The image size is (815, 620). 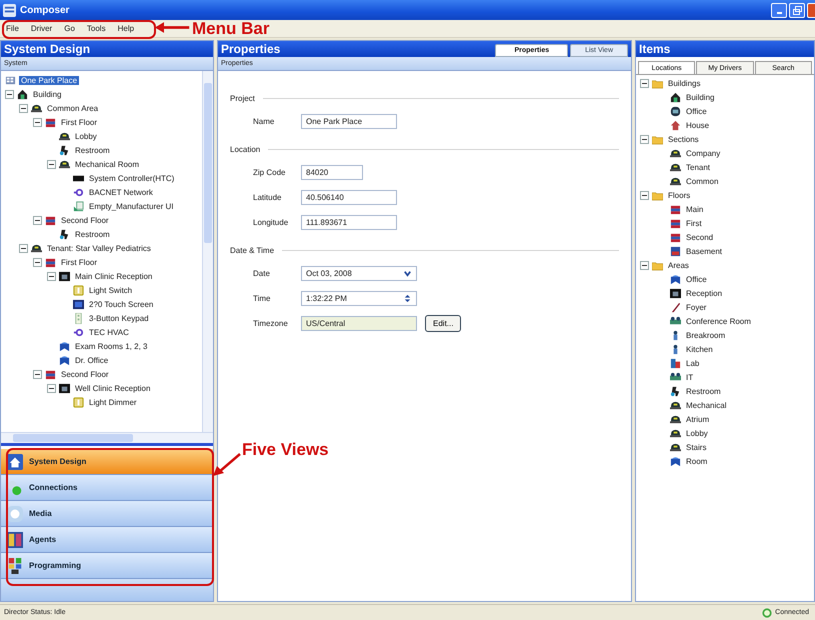 What do you see at coordinates (173, 27) in the screenshot?
I see `arrow` at bounding box center [173, 27].